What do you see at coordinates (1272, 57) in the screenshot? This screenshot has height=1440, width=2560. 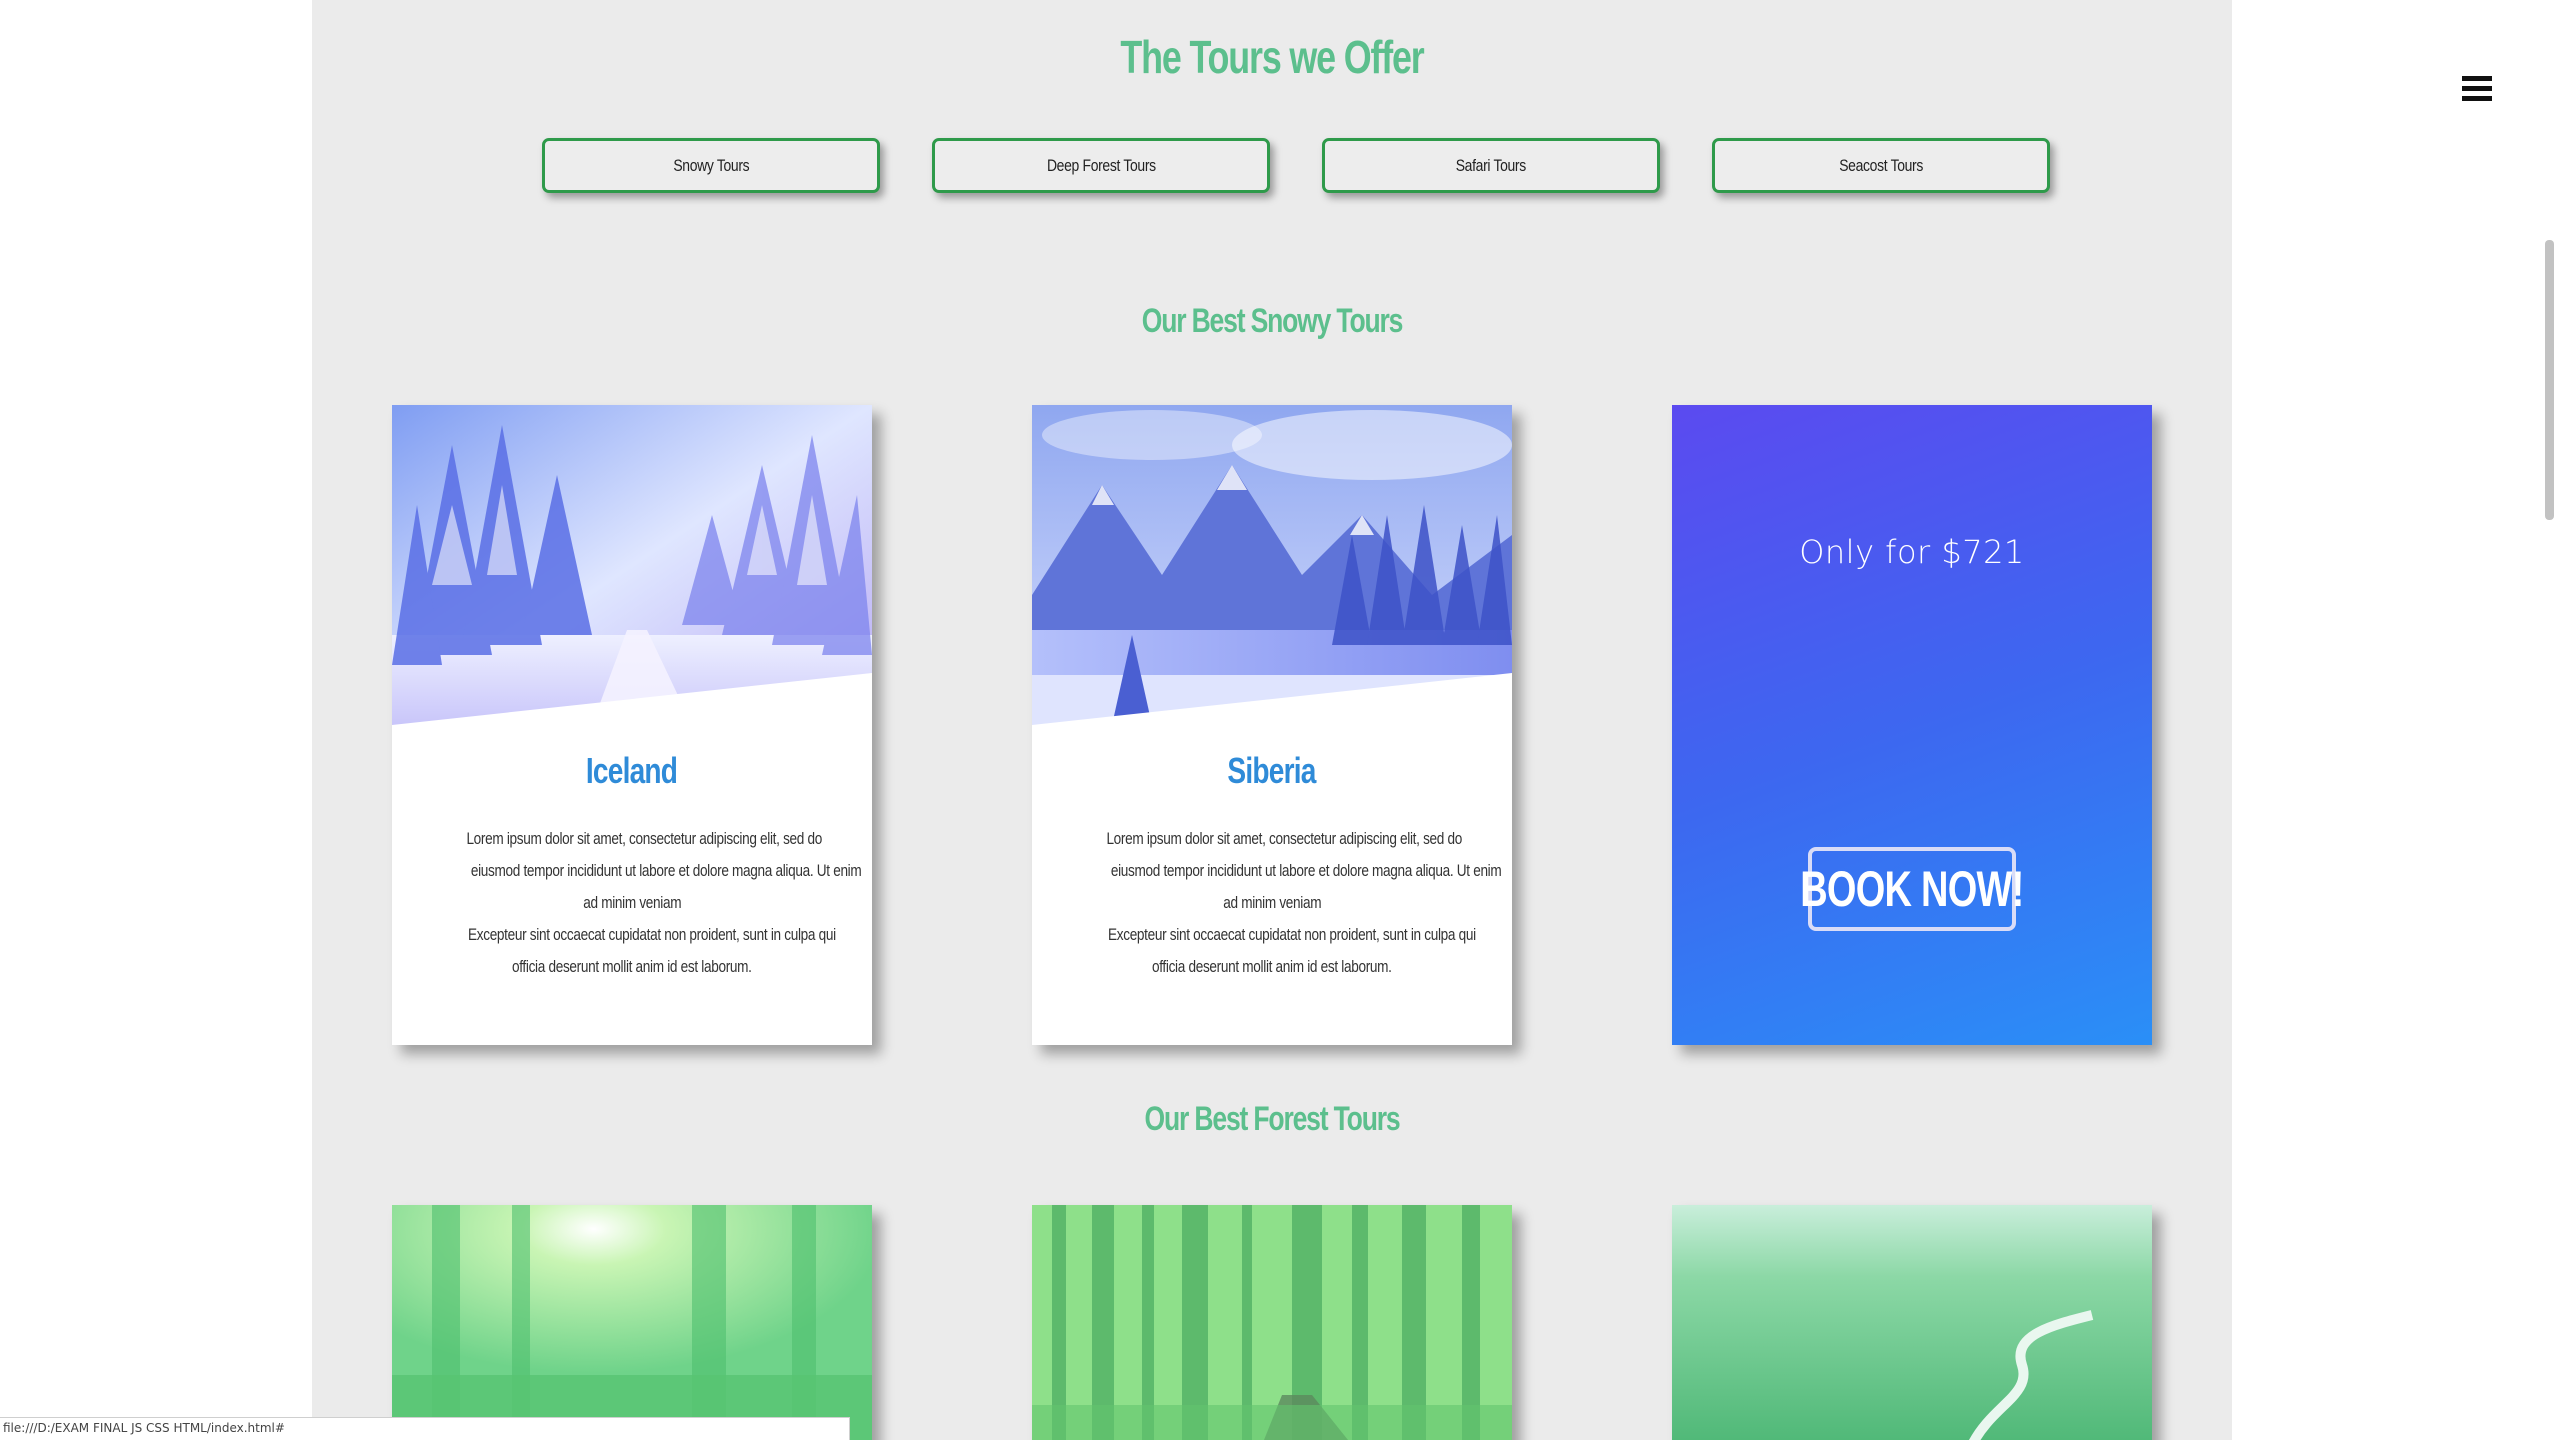 I see `page-title: The Tours we Offer` at bounding box center [1272, 57].